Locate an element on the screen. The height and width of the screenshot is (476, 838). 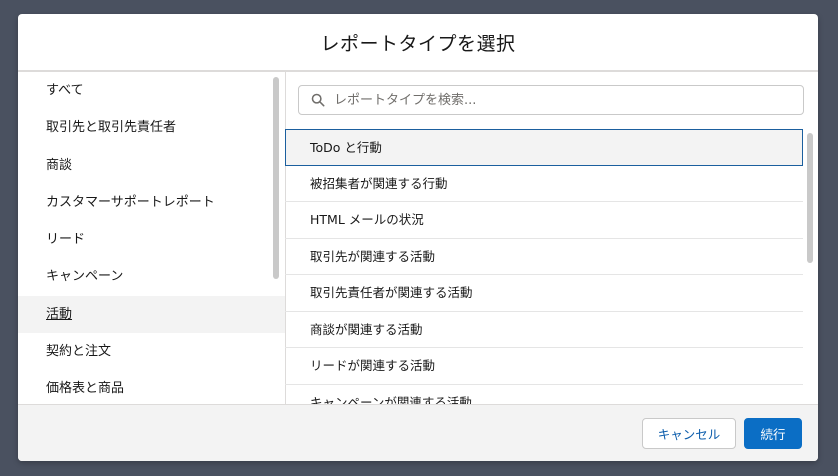
report-type-item-activities-leads: リードが関連する活動 is located at coordinates (544, 366).